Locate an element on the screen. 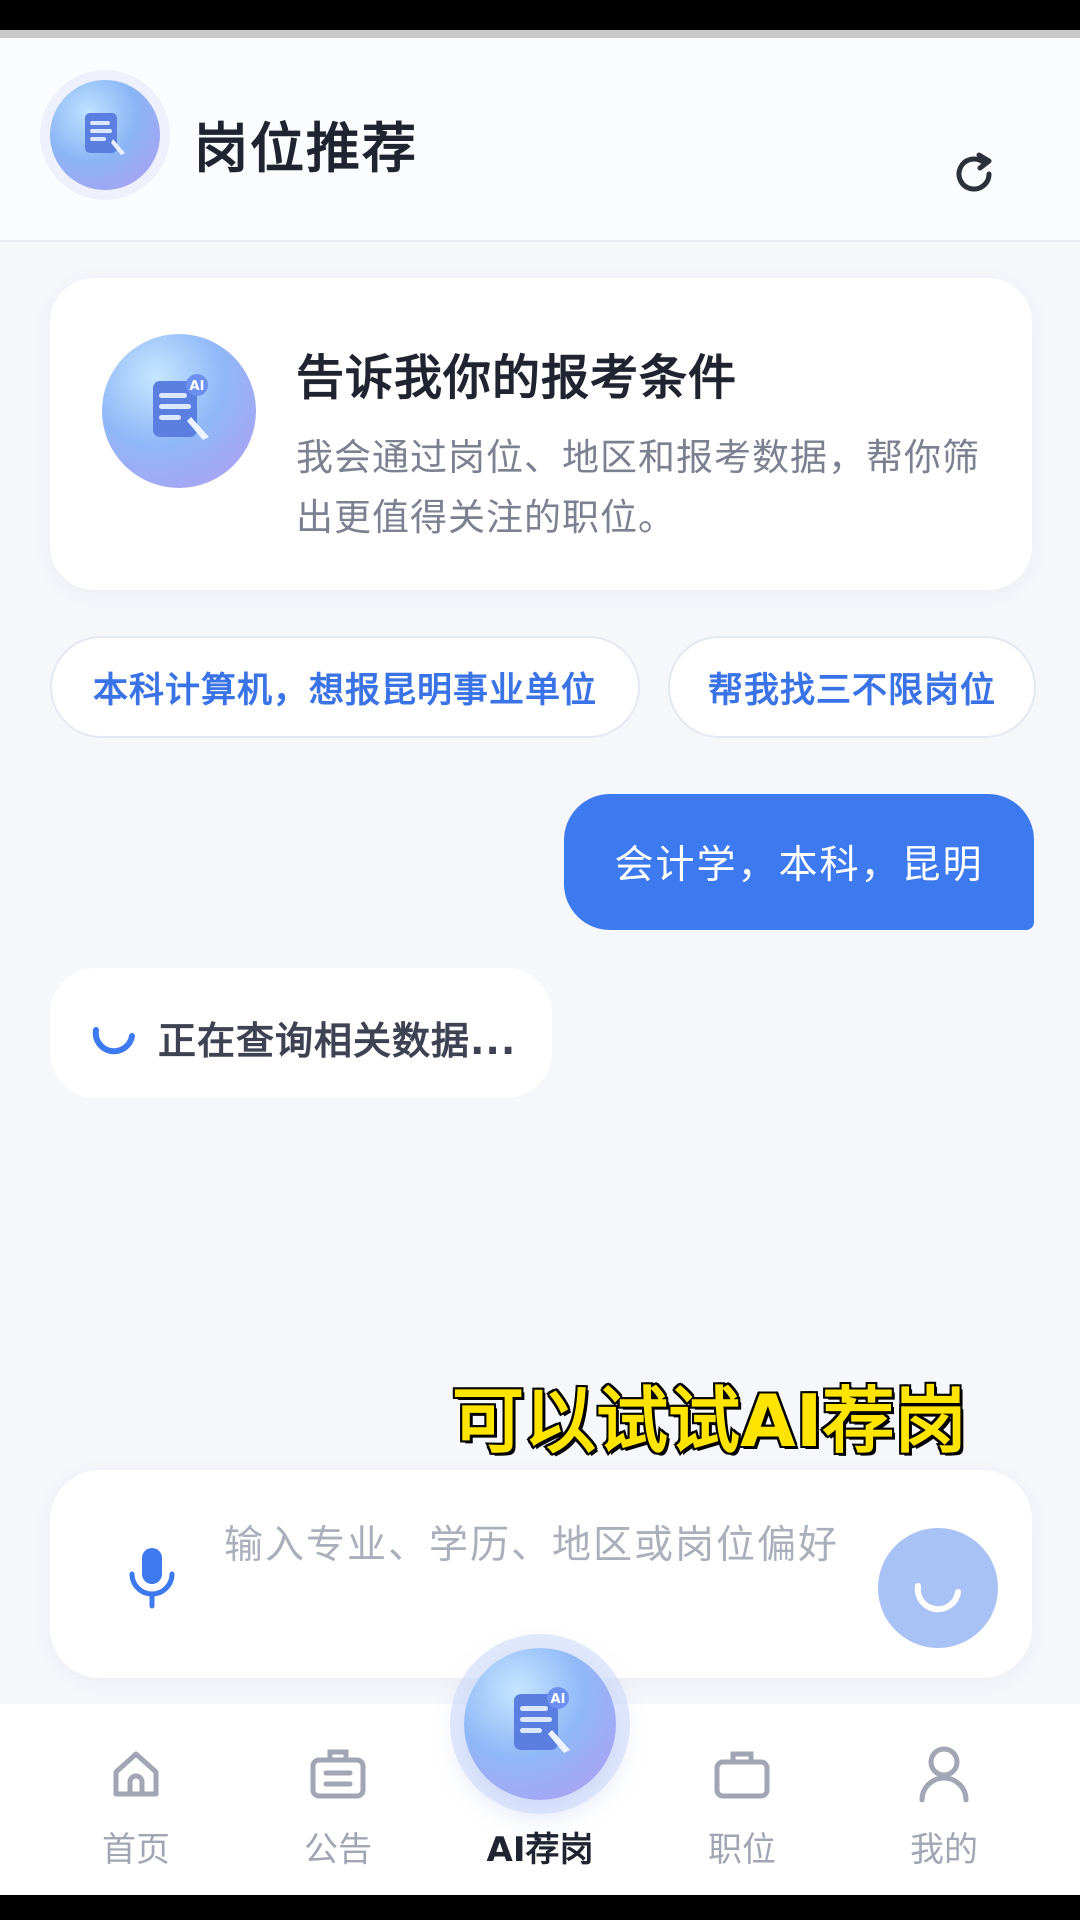 The height and width of the screenshot is (1920, 1080). bottom-frame-bar is located at coordinates (540, 1907).